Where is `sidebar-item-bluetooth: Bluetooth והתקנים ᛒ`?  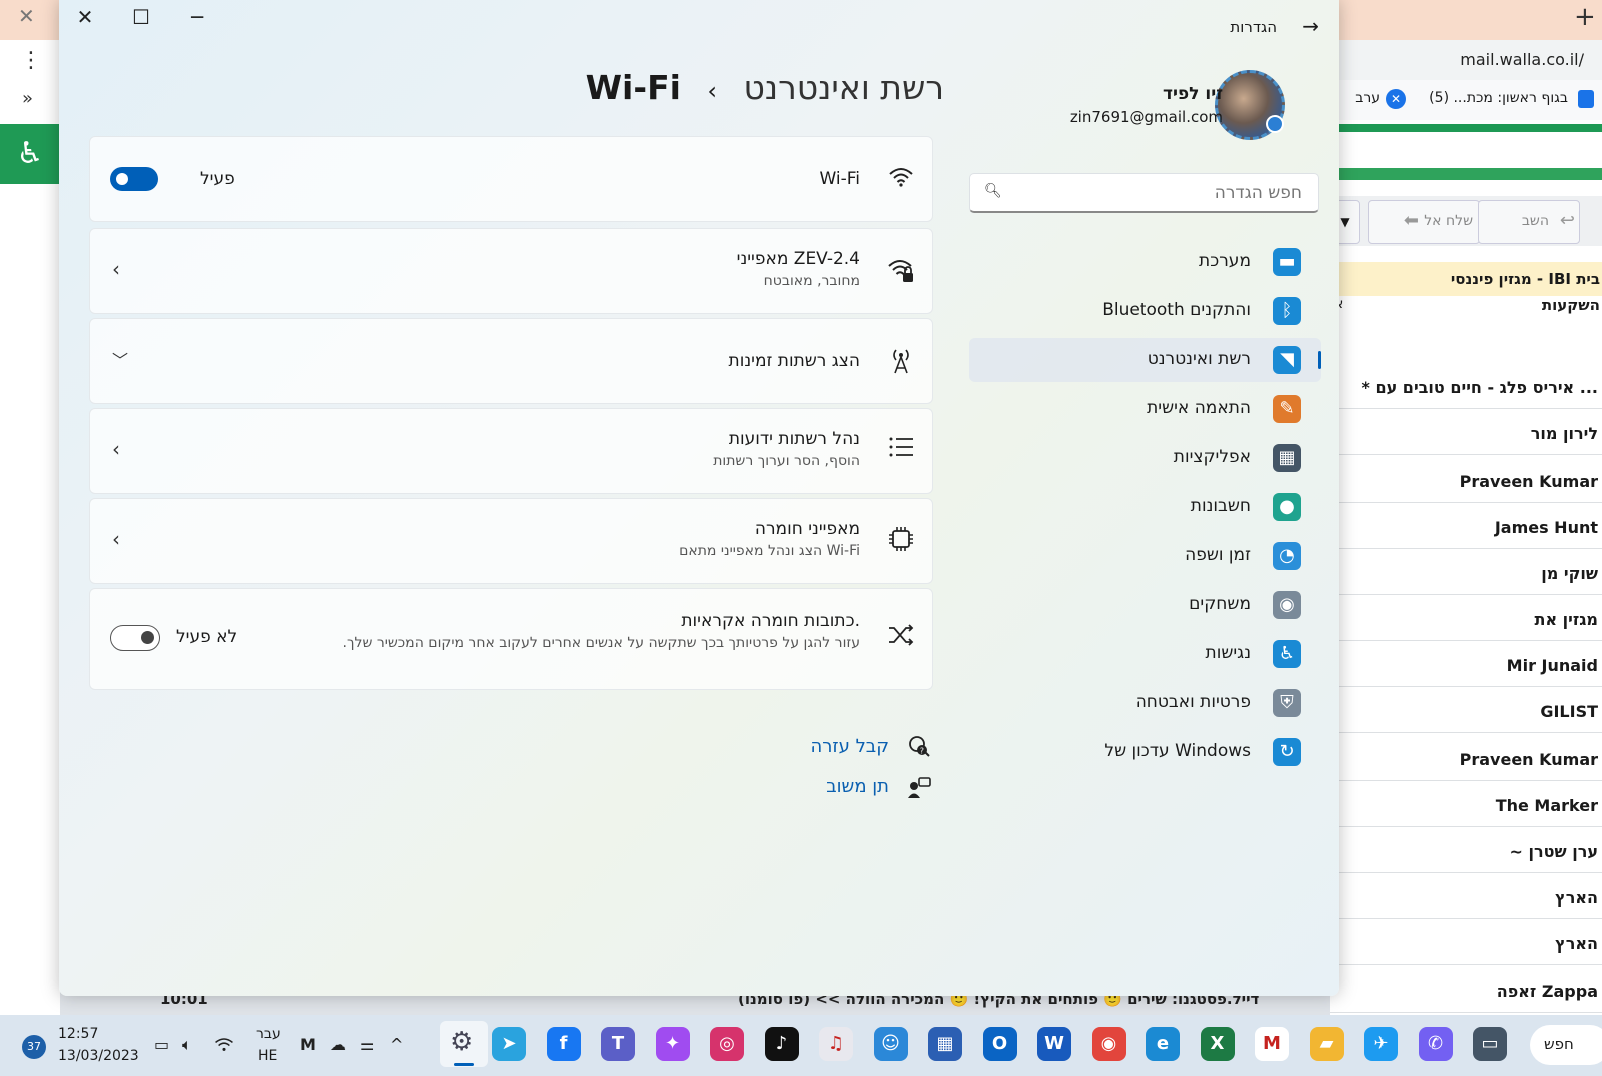
sidebar-item-bluetooth: Bluetooth והתקנים ᛒ is located at coordinates (1145, 311).